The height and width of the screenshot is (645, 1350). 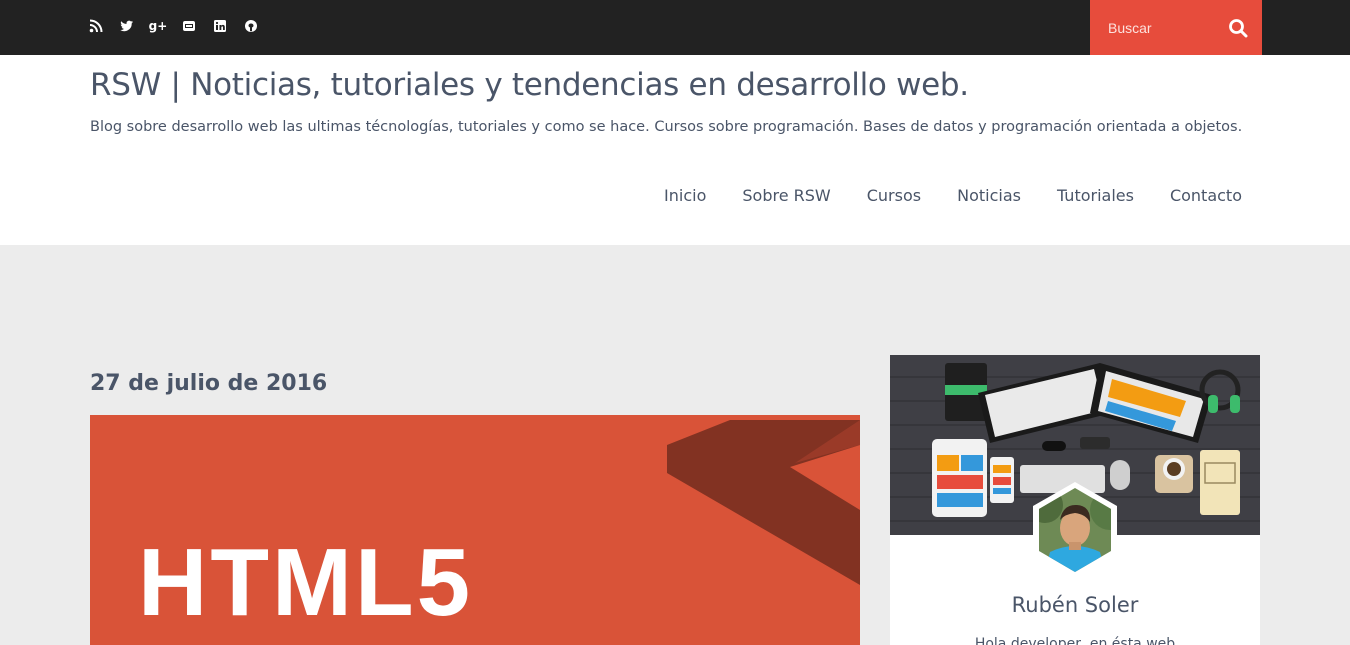 What do you see at coordinates (894, 195) in the screenshot?
I see `nav-item-cursos: Cursos` at bounding box center [894, 195].